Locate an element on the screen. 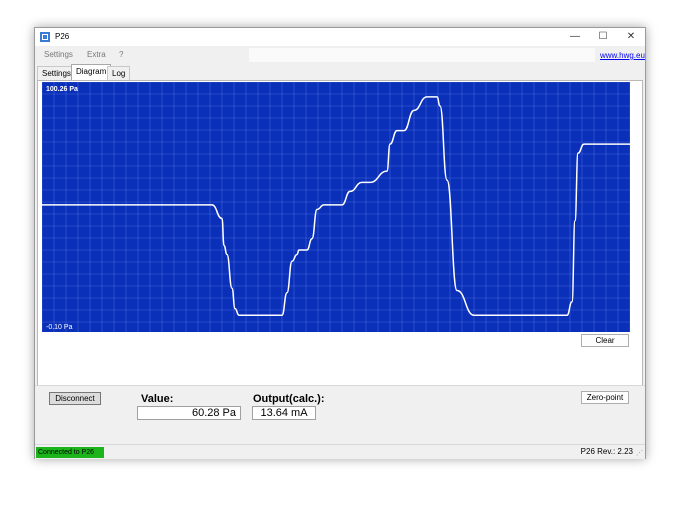 This screenshot has height=512, width=700. y-min-label: -0.10 Pa is located at coordinates (59, 327).